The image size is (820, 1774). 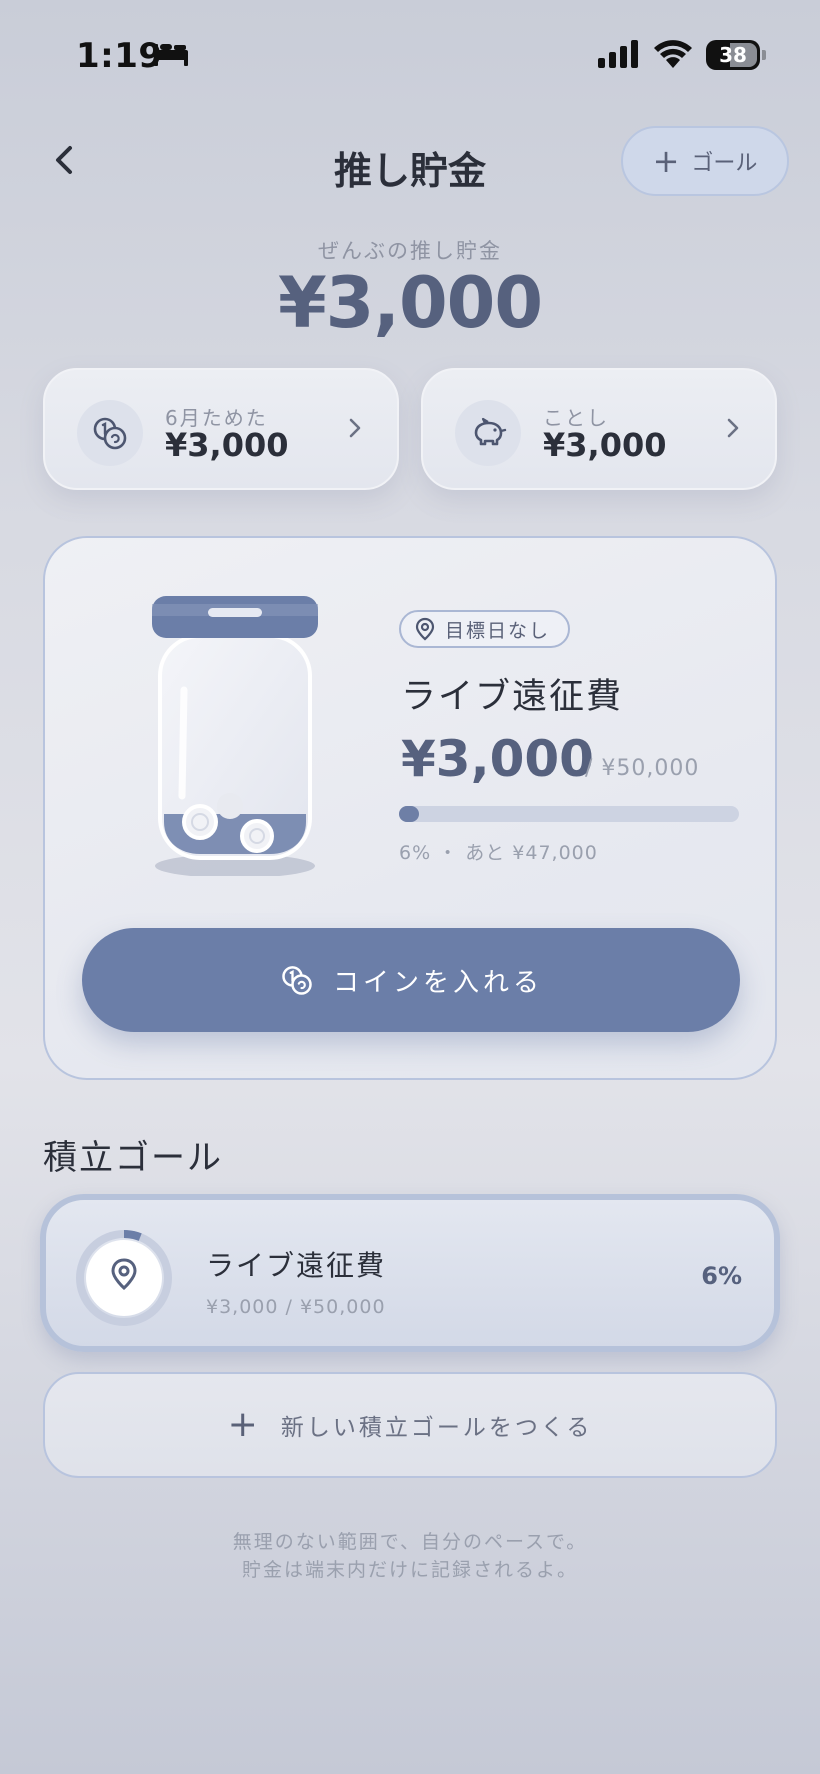 What do you see at coordinates (409, 1570) in the screenshot?
I see `footer-line: 貯金は端末内だけに記録されるよ。` at bounding box center [409, 1570].